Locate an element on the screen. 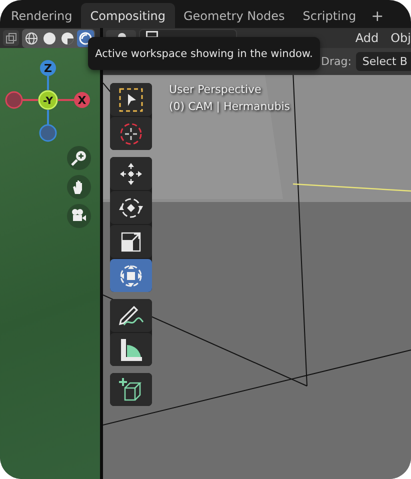 The width and height of the screenshot is (411, 479). zoom-button is located at coordinates (79, 158).